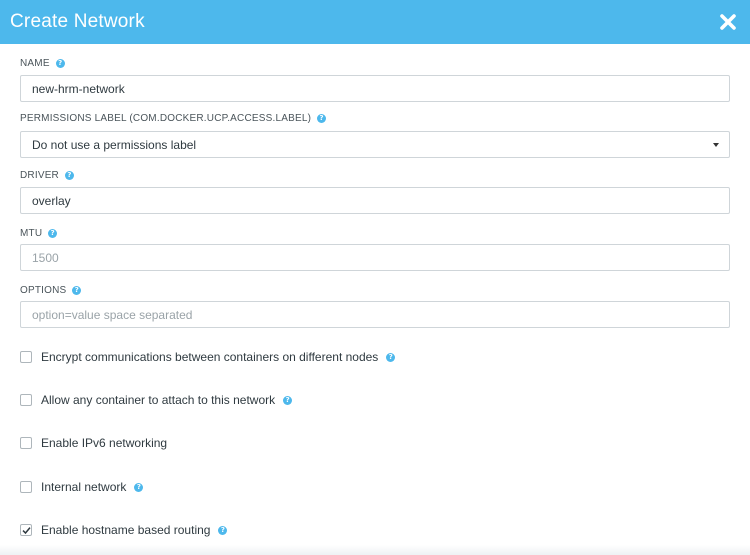  I want to click on dropdown-caret-icon, so click(716, 145).